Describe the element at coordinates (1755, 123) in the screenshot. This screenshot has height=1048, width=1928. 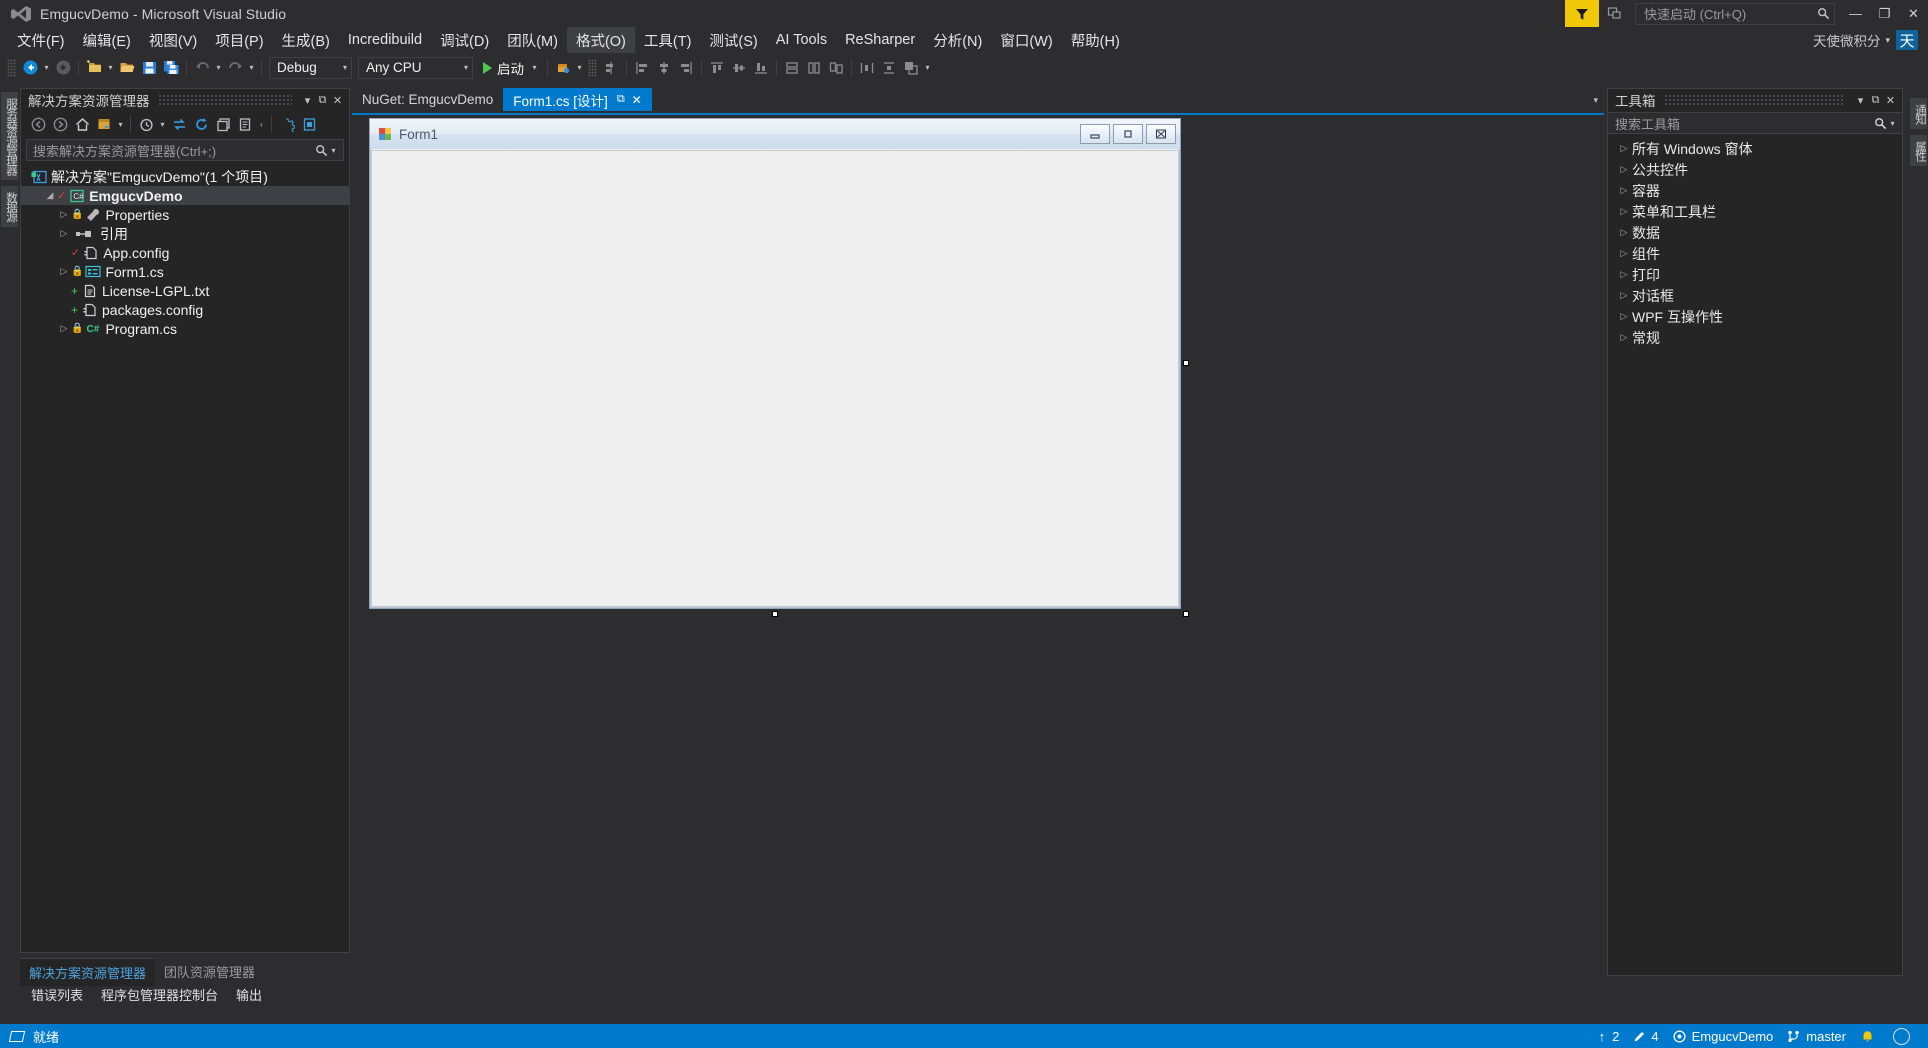
I see `toolbox-search-input: 搜索工具箱 ▾` at that location.